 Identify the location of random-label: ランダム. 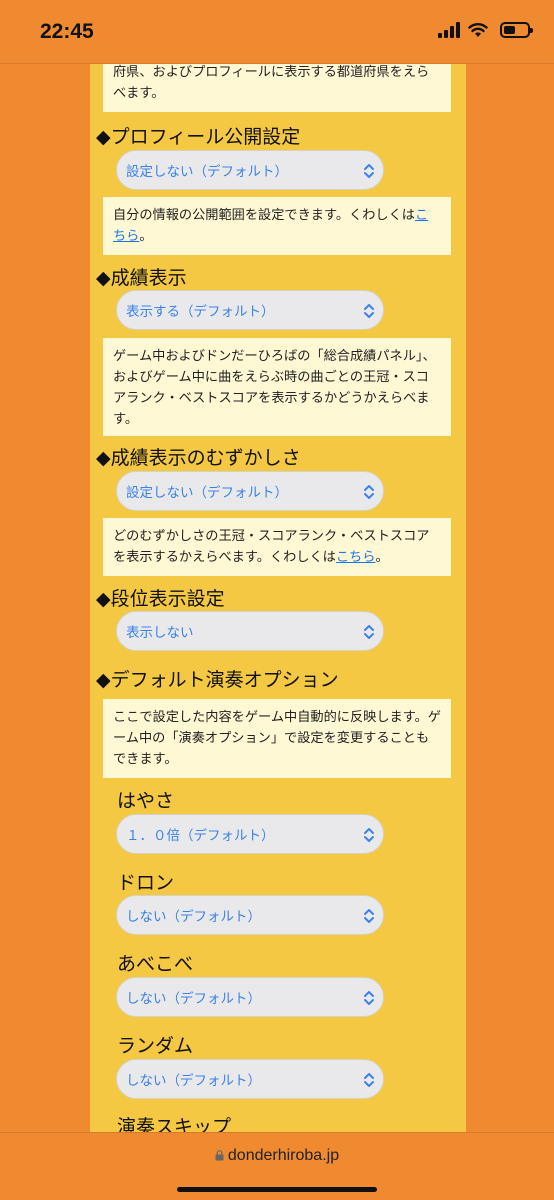
(155, 1046).